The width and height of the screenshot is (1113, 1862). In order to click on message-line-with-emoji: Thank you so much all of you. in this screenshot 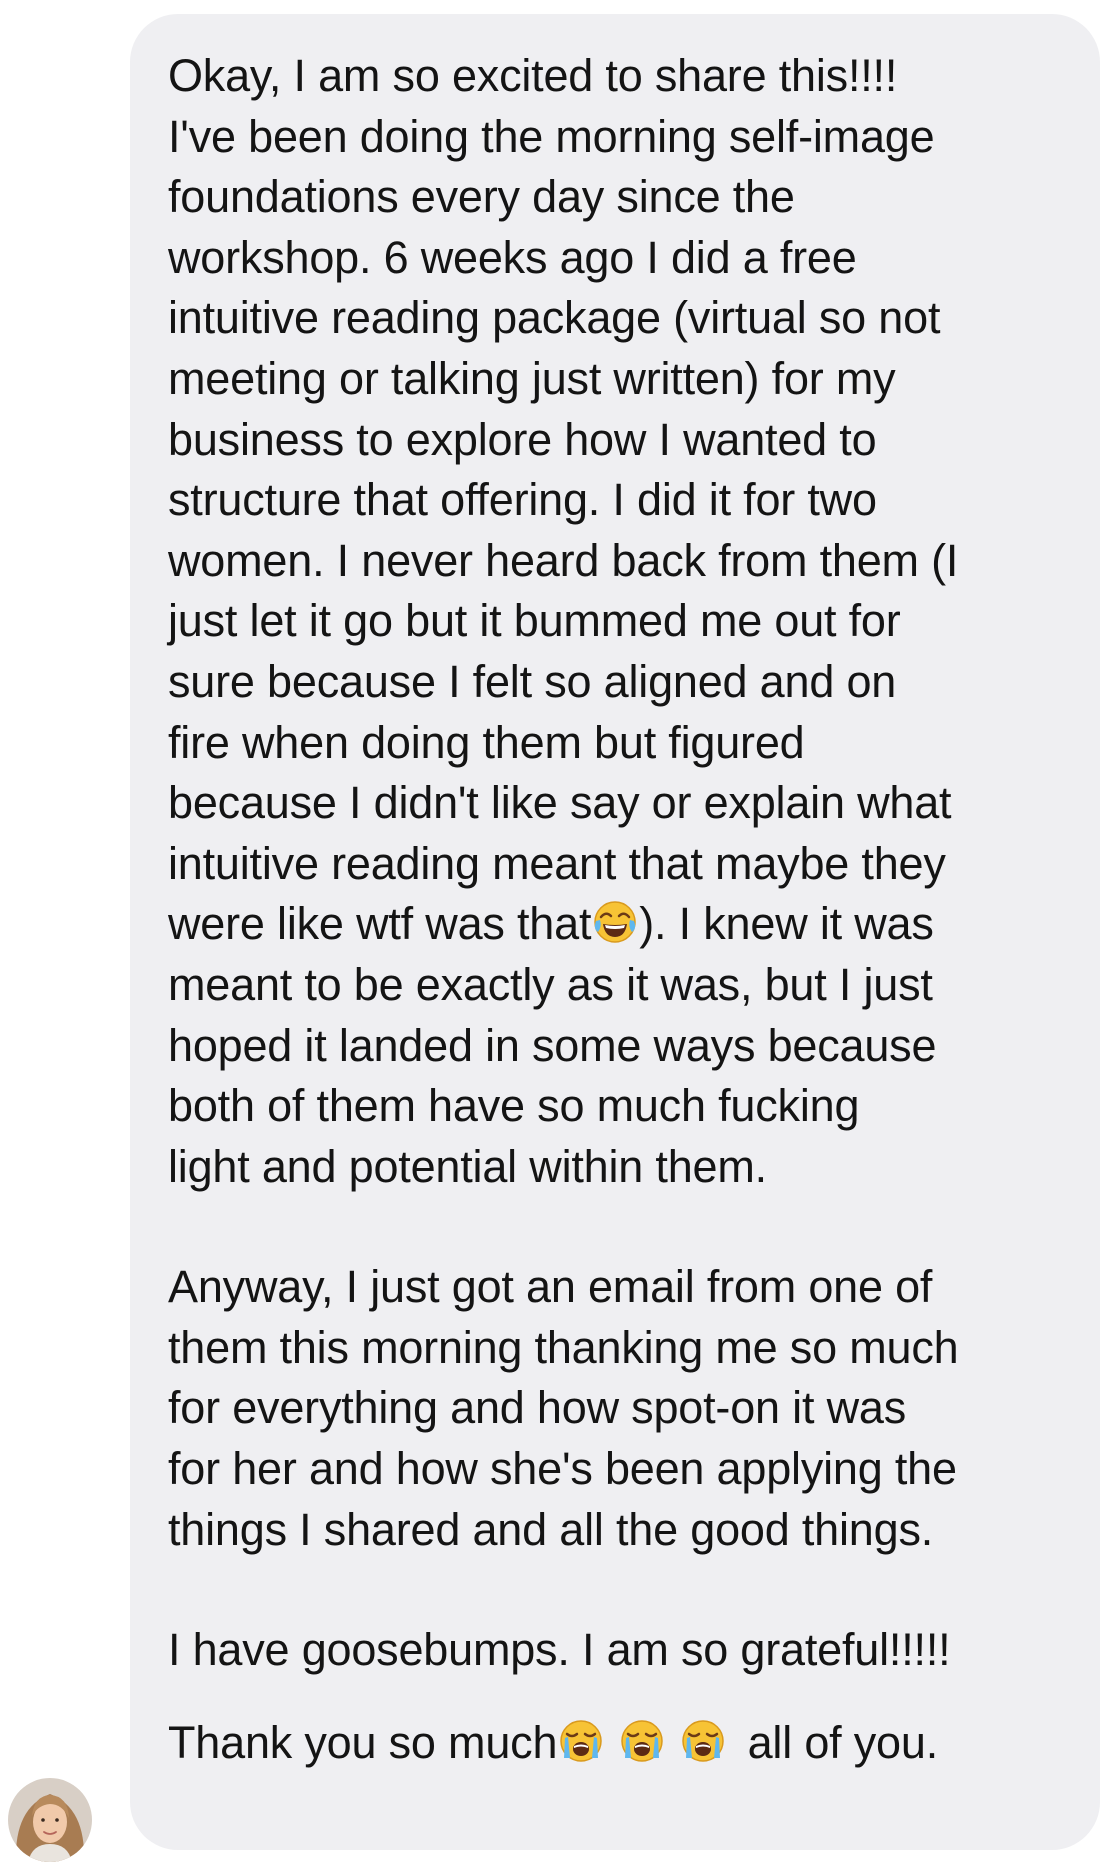, I will do `click(619, 1743)`.